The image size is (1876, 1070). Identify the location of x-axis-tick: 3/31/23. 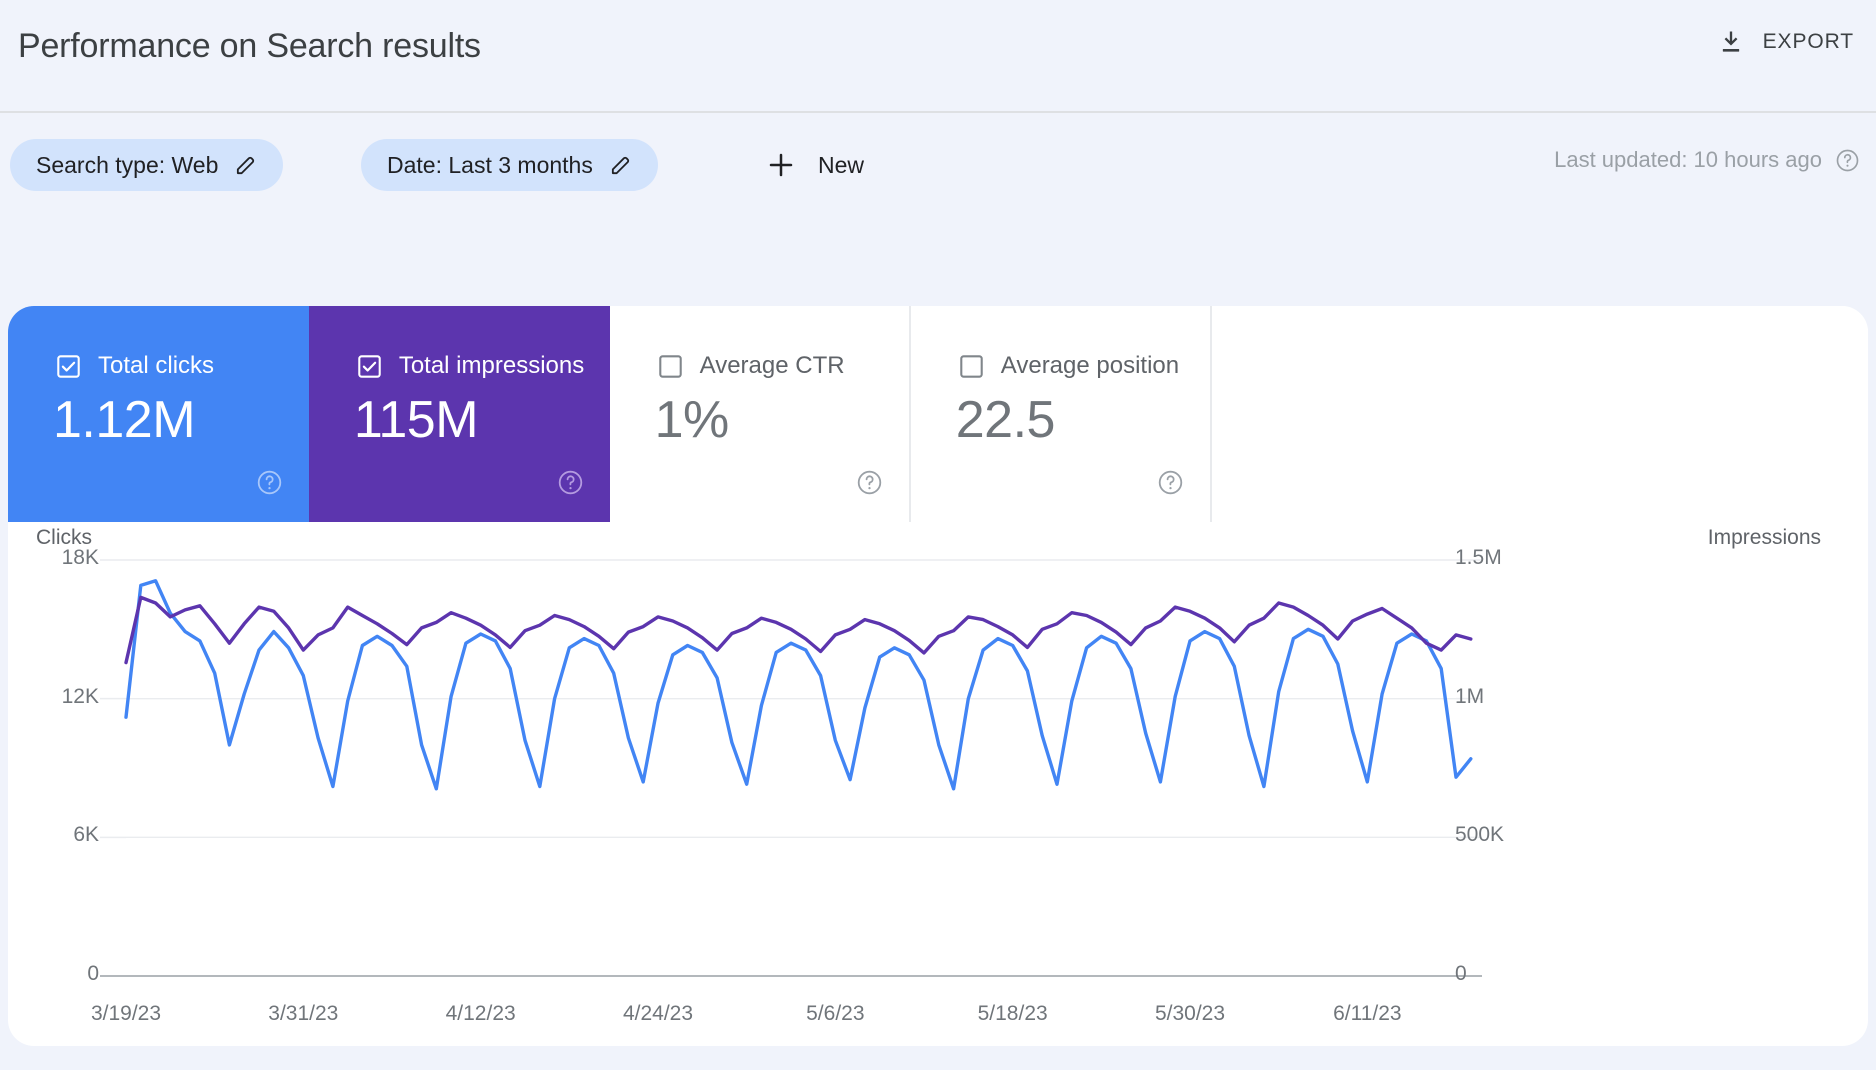
(303, 1013).